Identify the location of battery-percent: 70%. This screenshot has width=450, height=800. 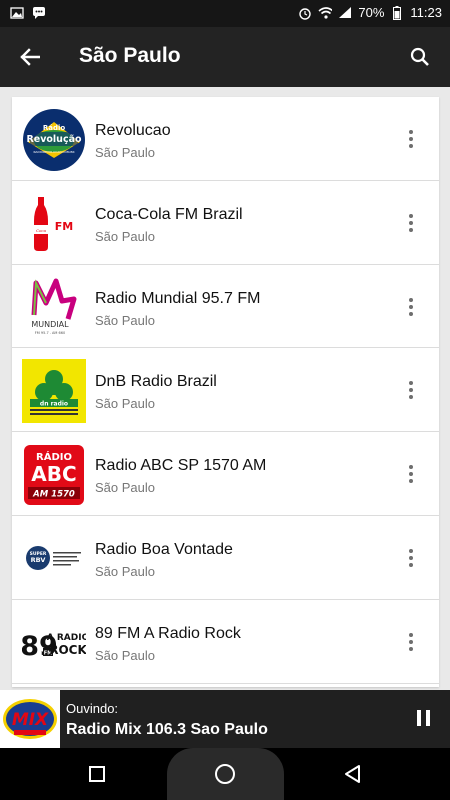
(371, 12).